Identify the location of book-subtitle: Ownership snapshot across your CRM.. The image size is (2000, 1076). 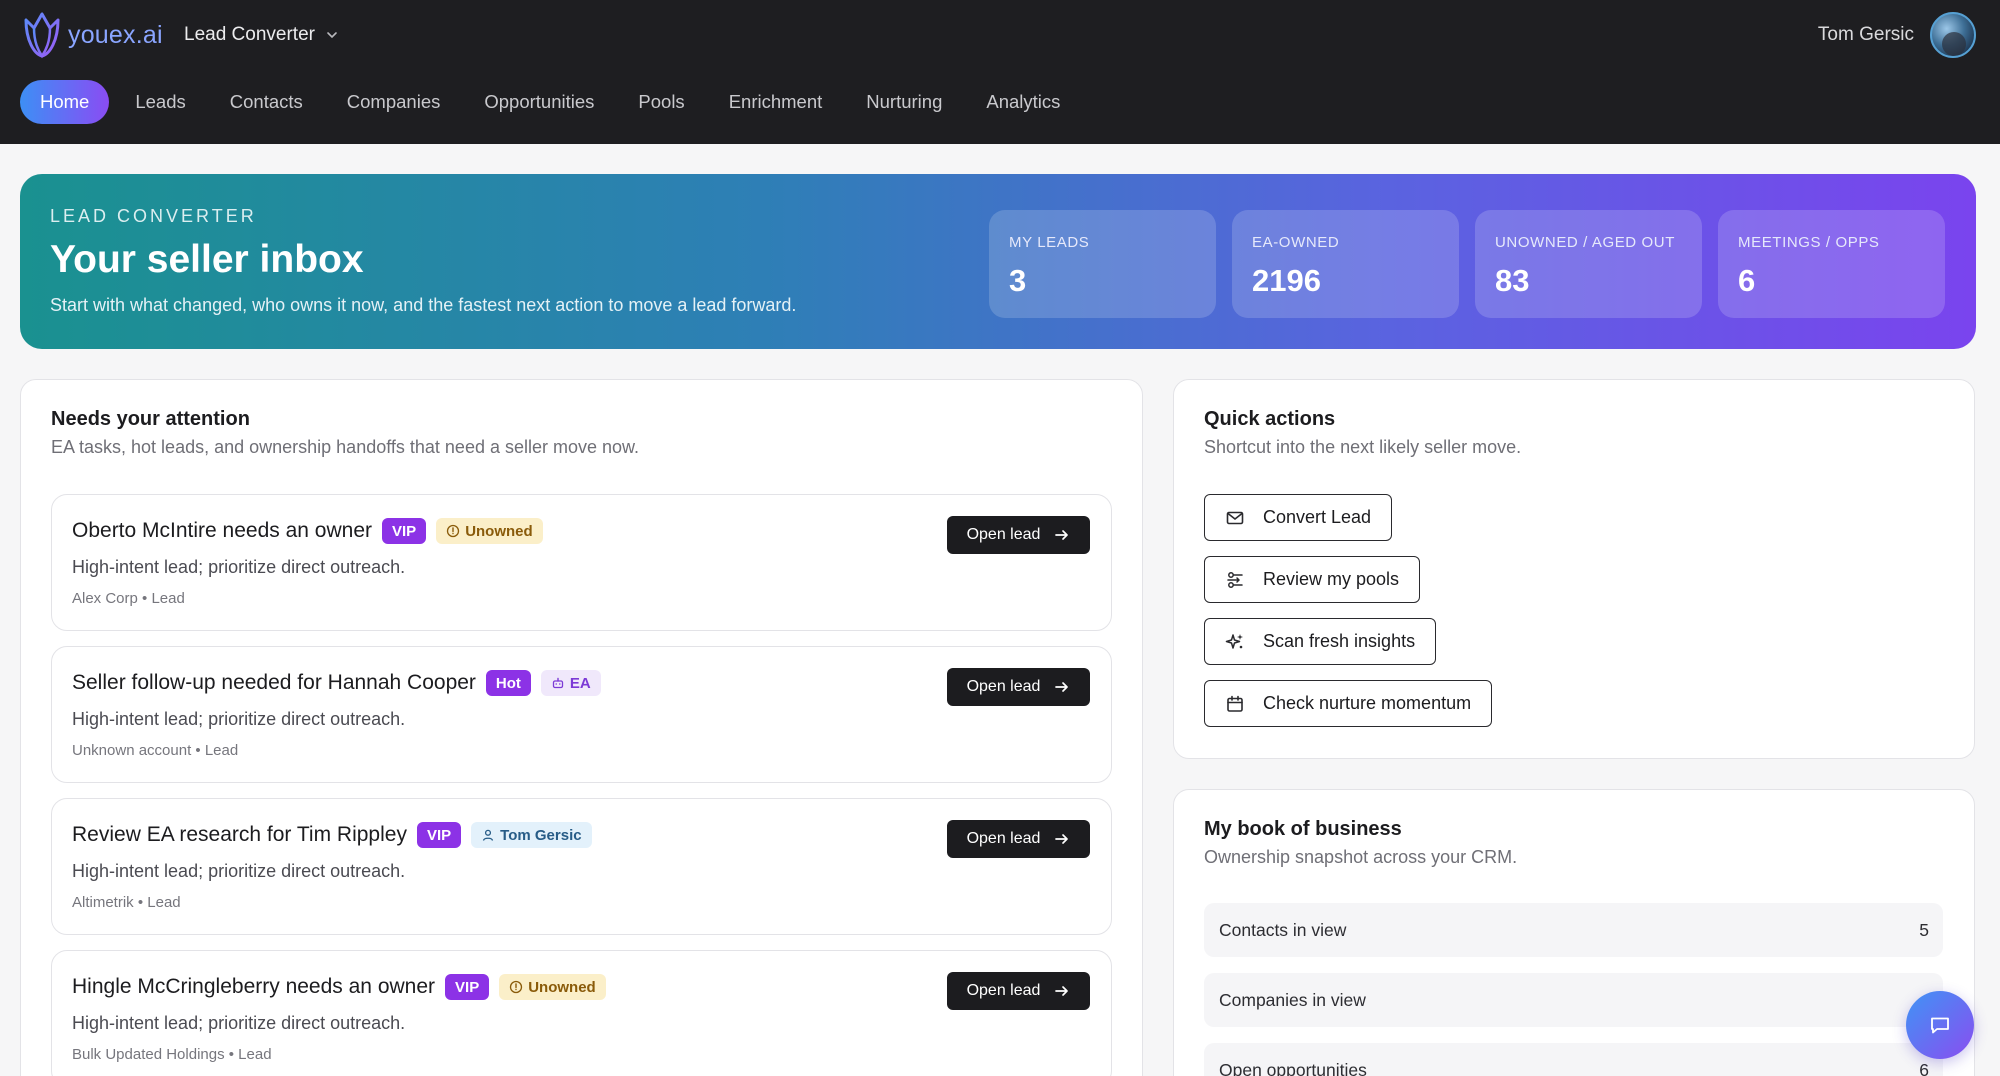
(1361, 857).